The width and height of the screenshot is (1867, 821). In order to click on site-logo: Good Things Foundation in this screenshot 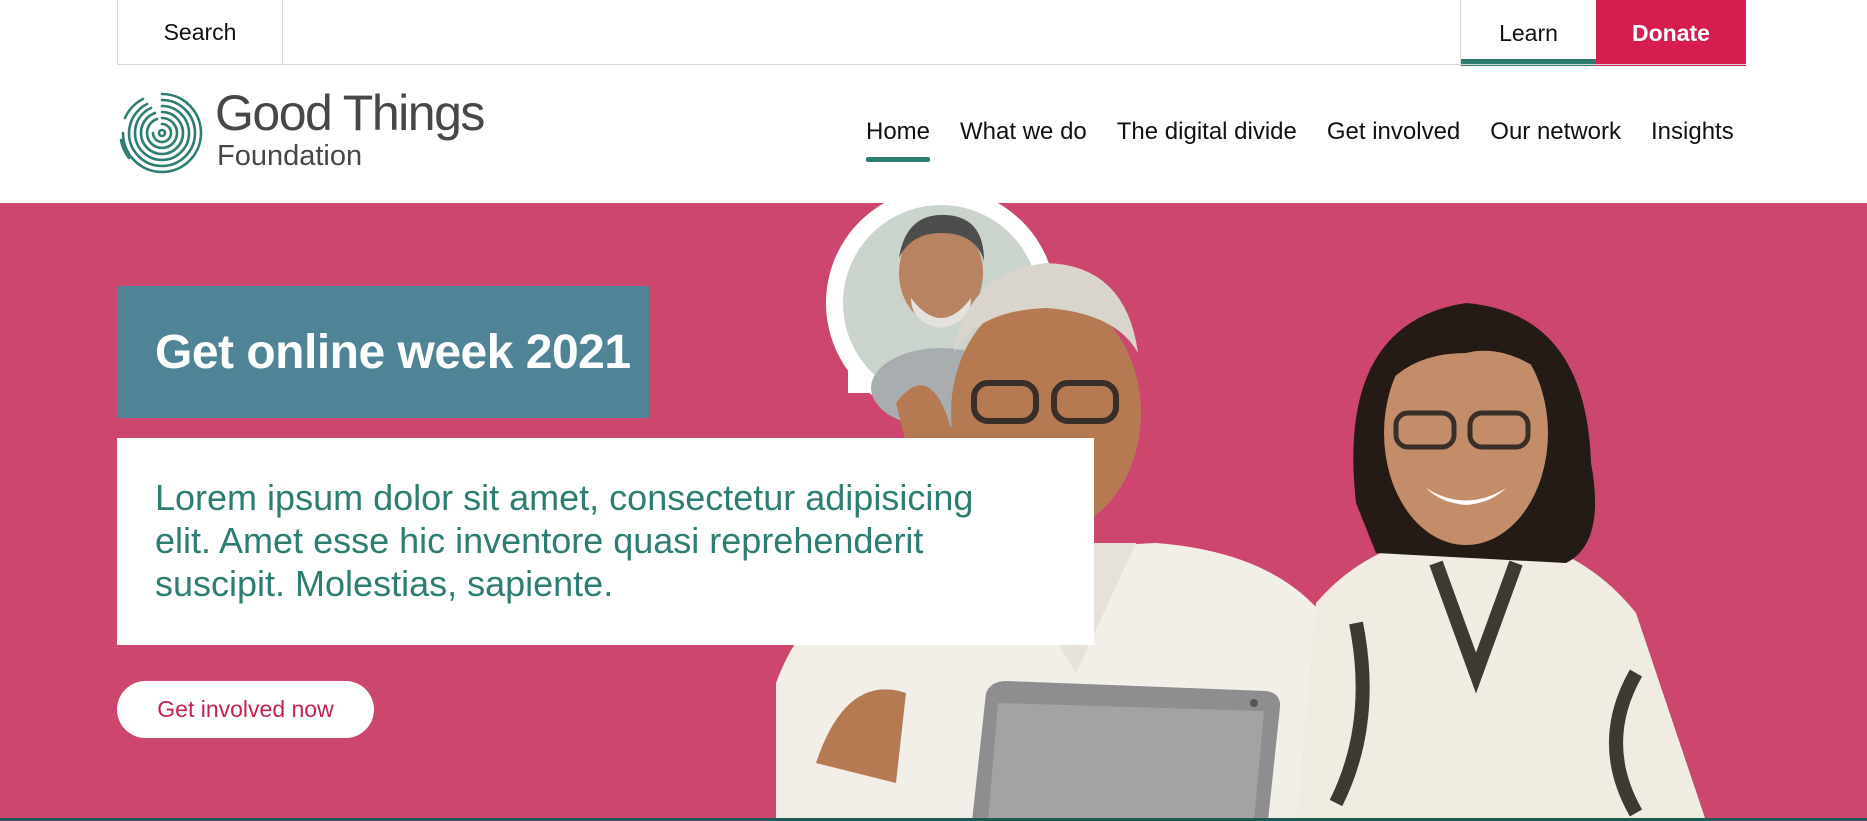, I will do `click(317, 132)`.